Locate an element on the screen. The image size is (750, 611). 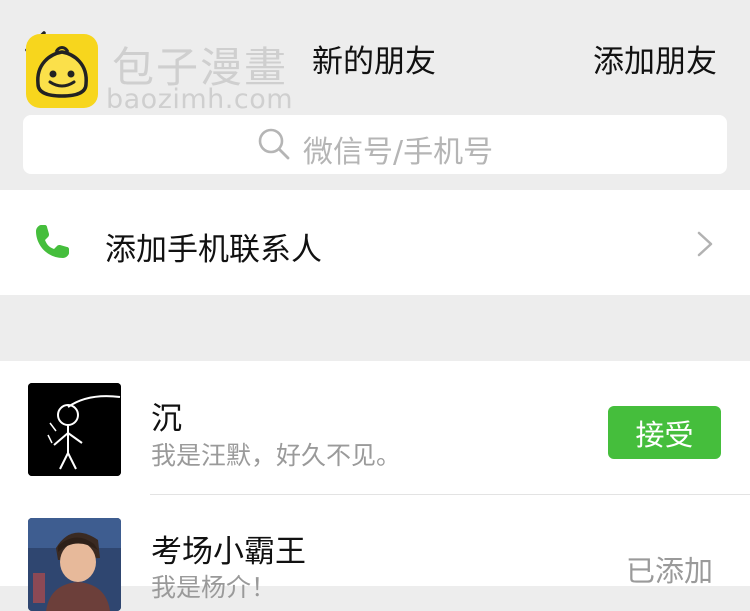
avatar-portrait is located at coordinates (74, 564).